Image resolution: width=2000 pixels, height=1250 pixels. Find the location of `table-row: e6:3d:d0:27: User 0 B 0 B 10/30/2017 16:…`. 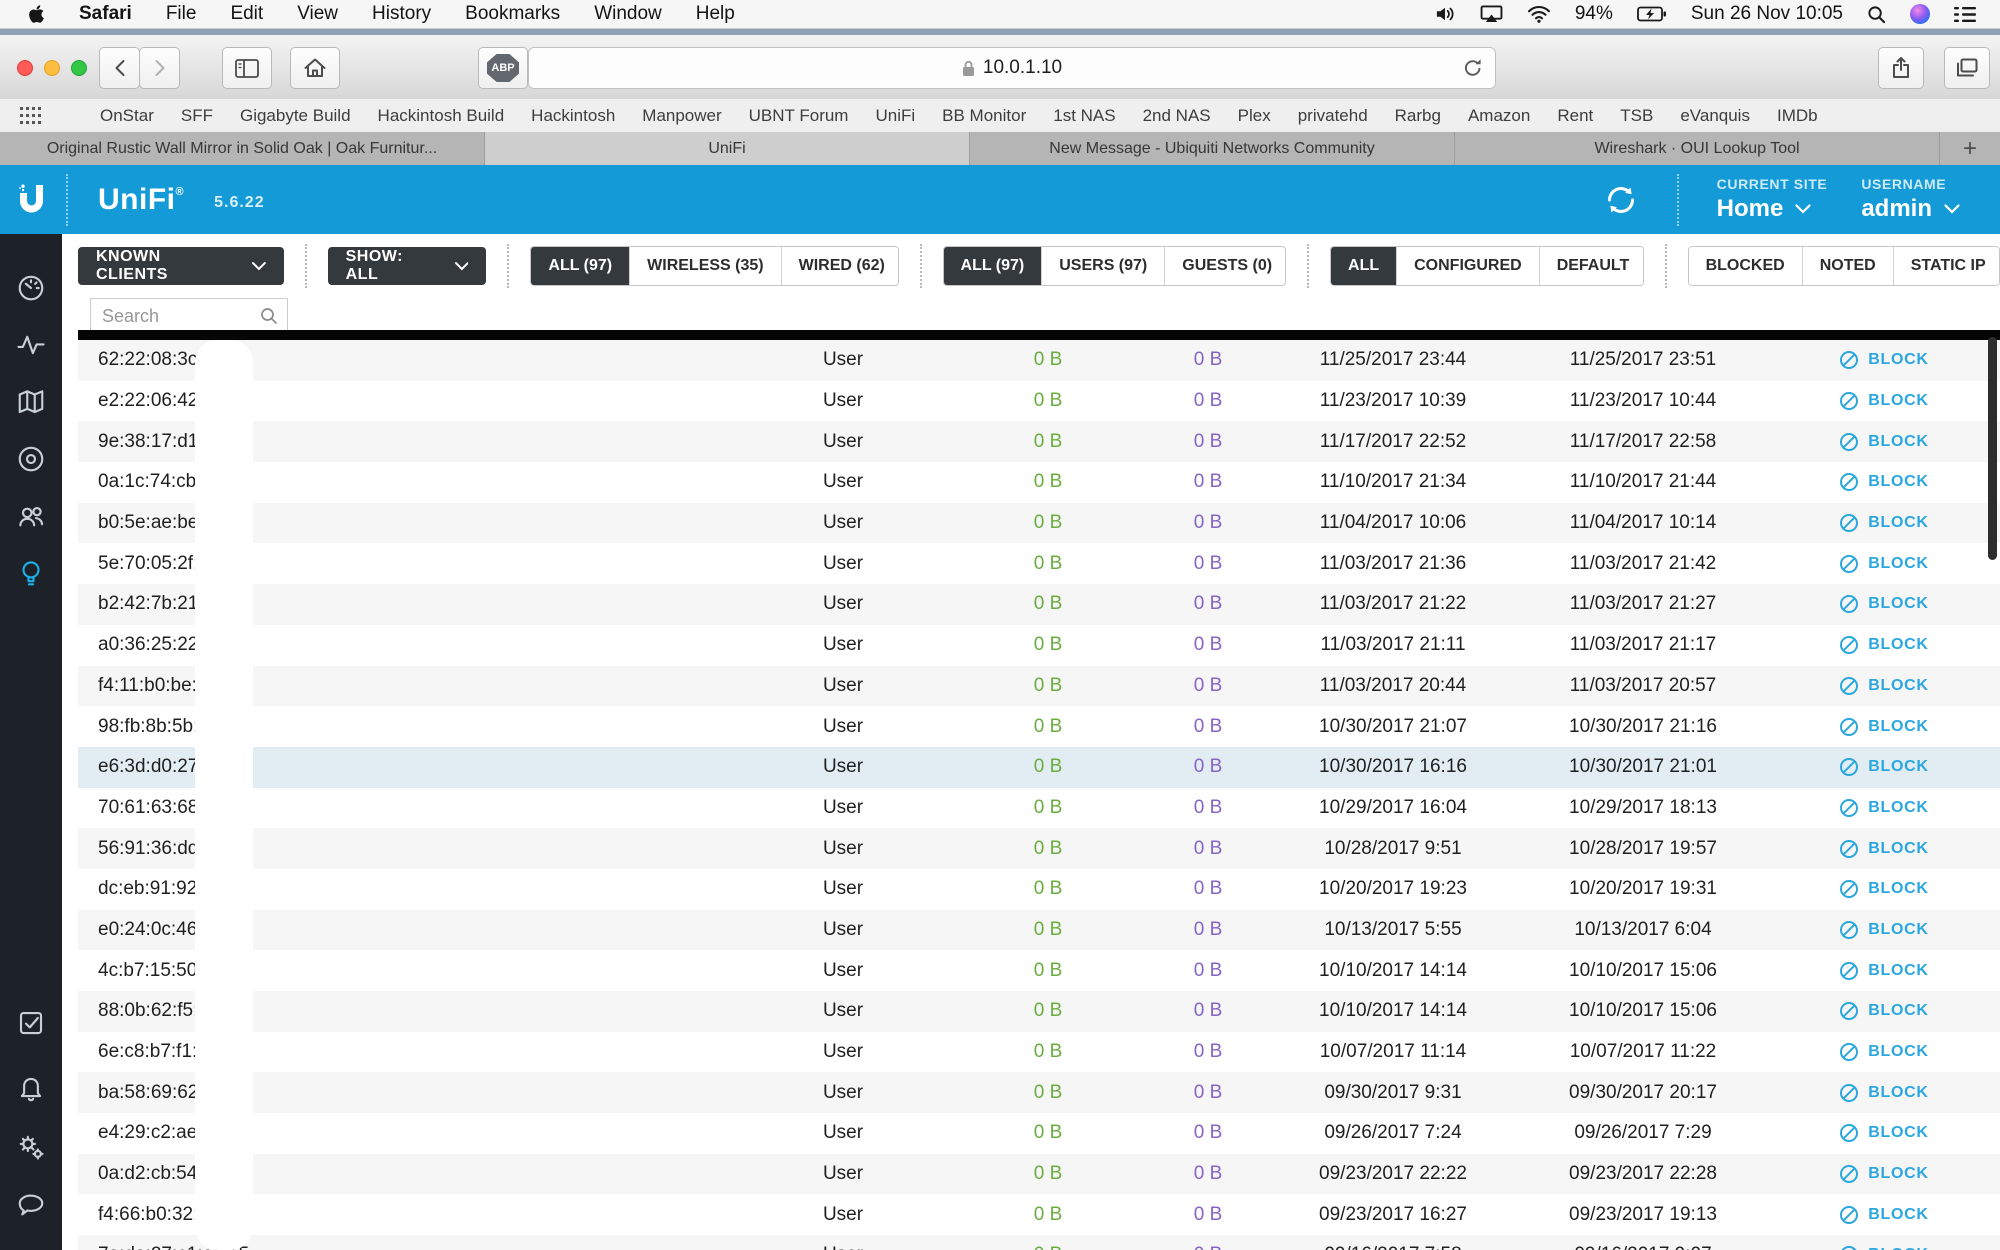

table-row: e6:3d:d0:27: User 0 B 0 B 10/30/2017 16:… is located at coordinates (1039, 767).